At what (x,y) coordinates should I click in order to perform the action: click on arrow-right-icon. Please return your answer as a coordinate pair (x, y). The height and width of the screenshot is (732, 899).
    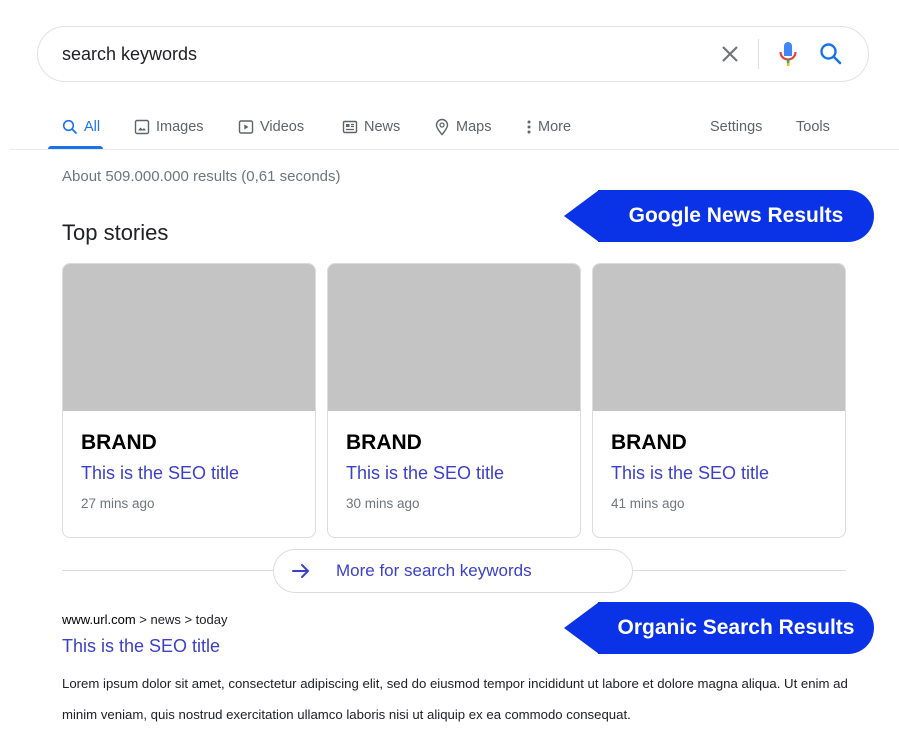
    Looking at the image, I should click on (300, 571).